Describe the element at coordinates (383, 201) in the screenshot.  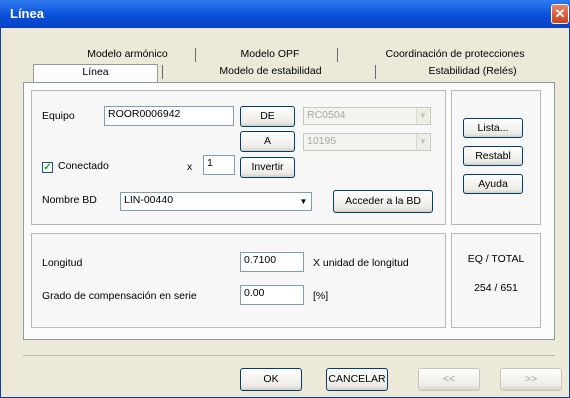
I see `acceder-bd-button: Acceder a la BD` at that location.